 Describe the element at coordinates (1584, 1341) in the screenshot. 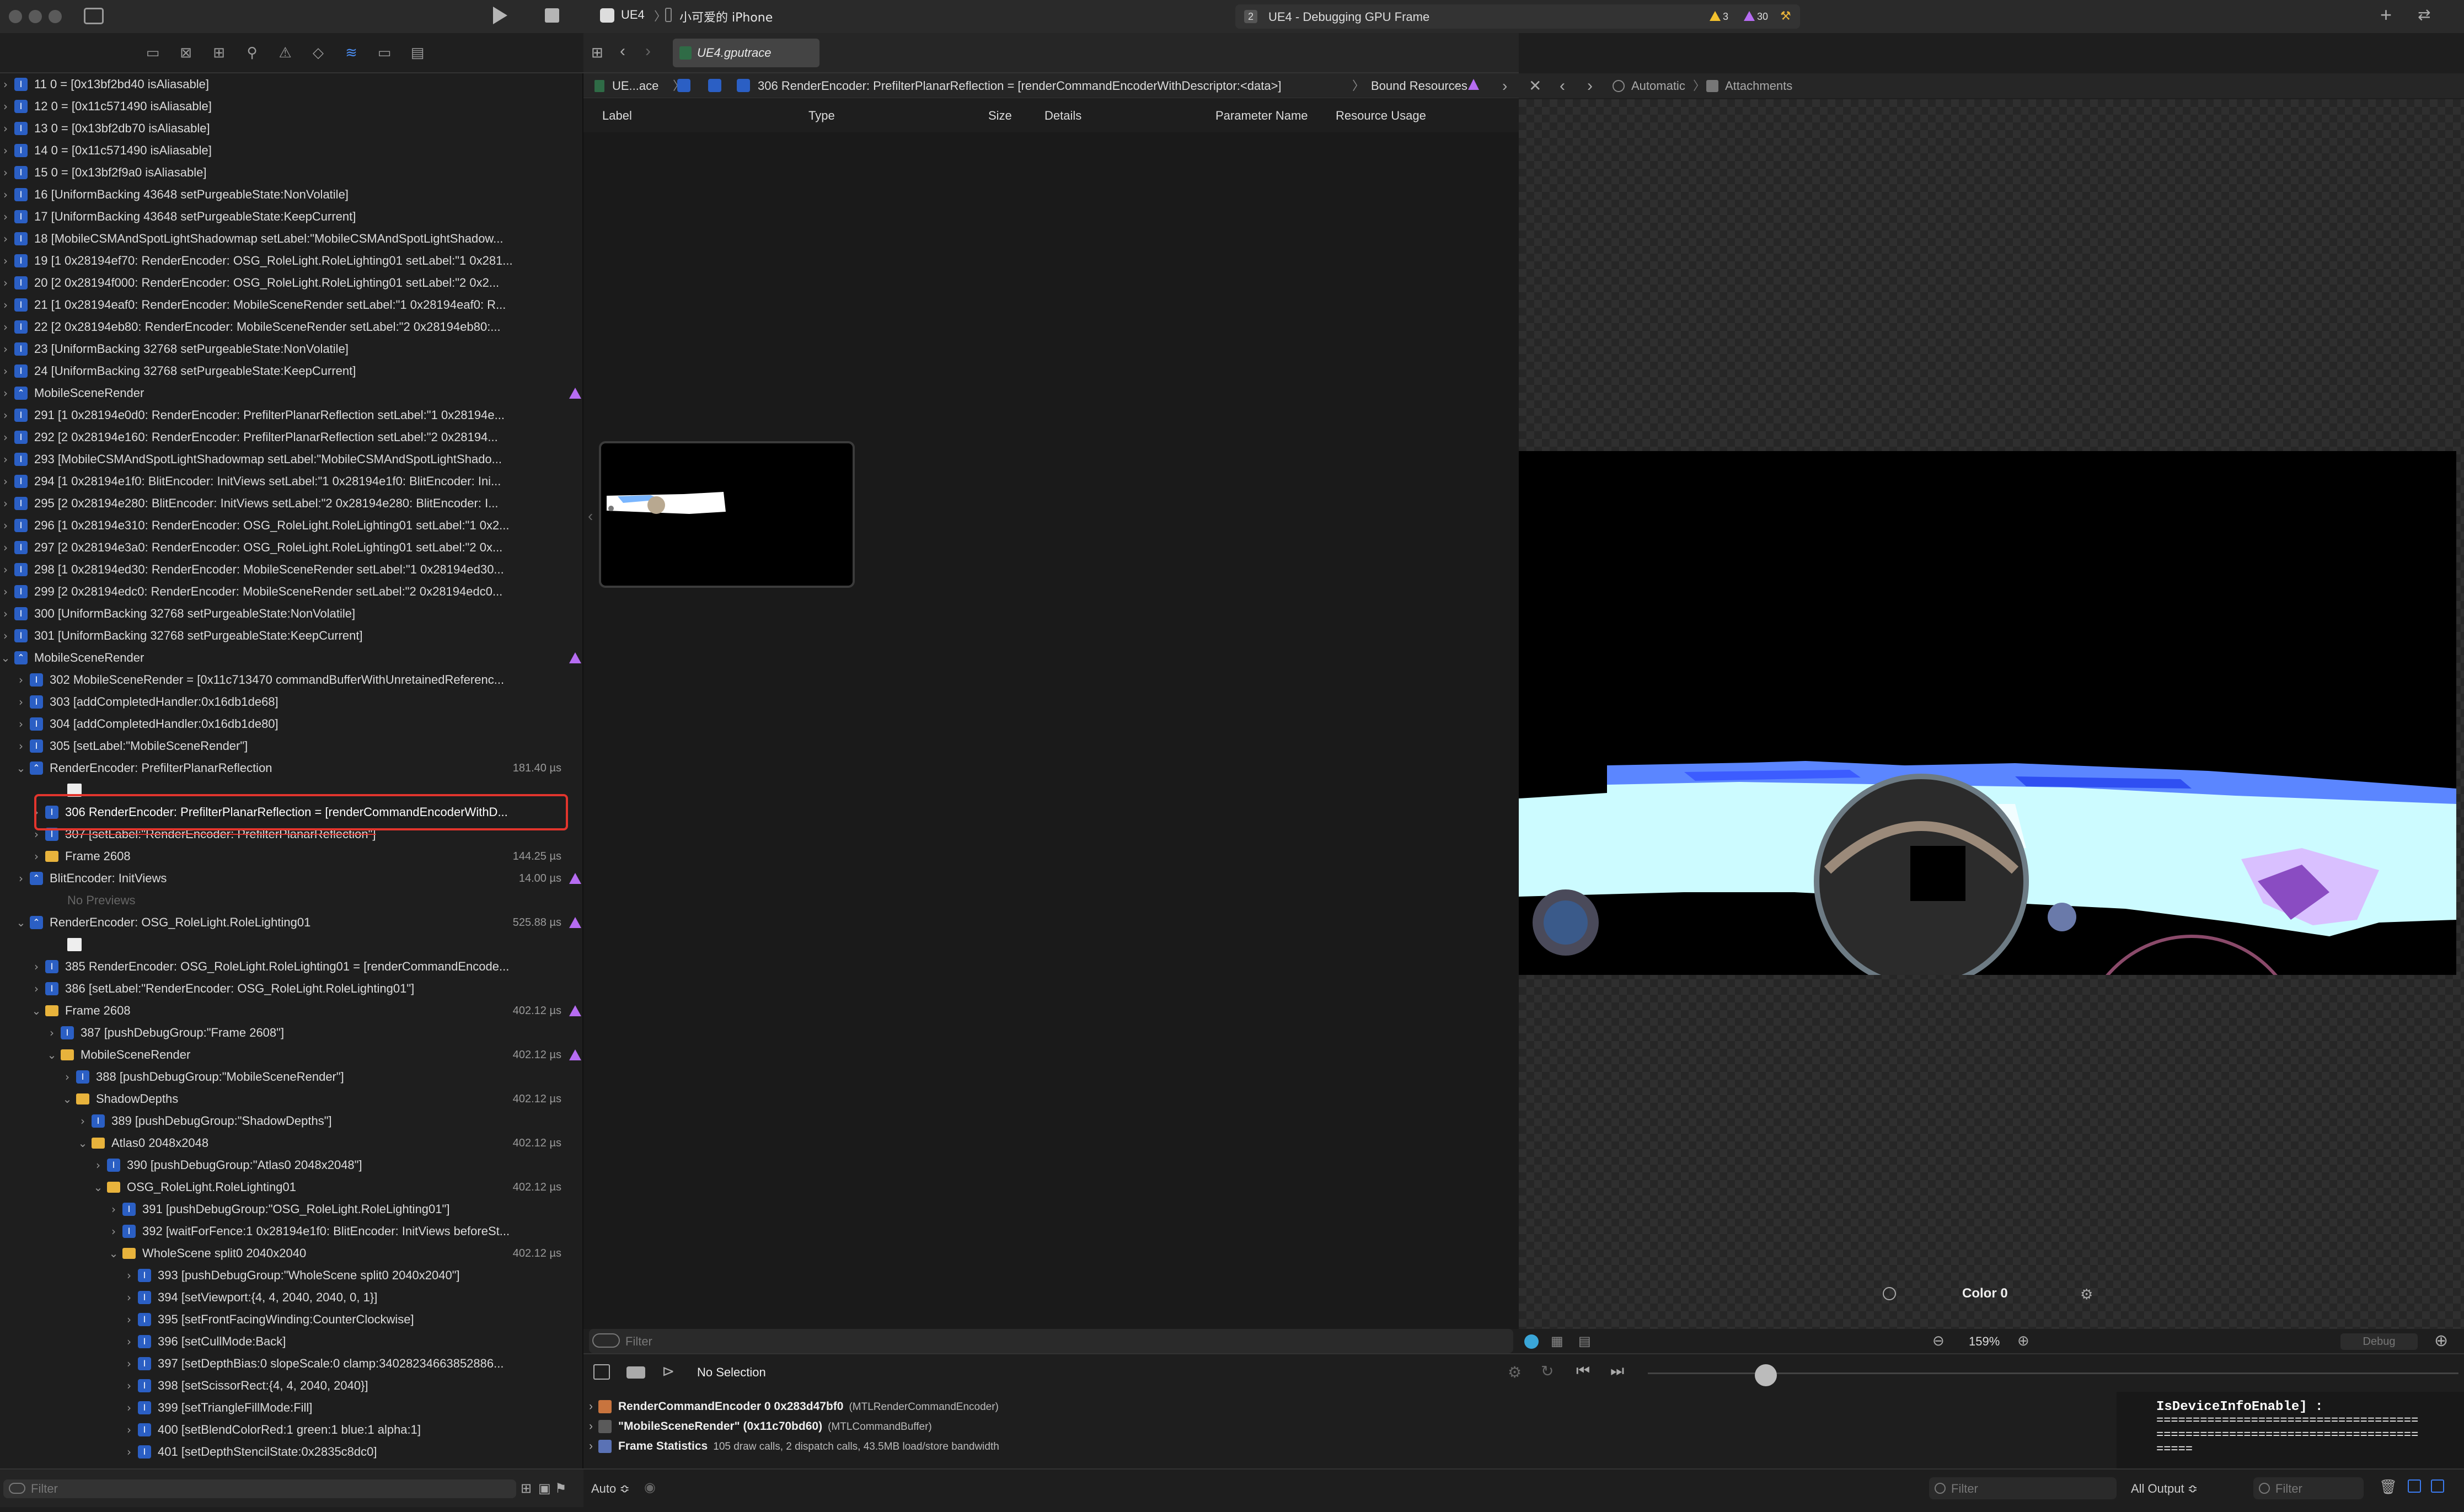

I see `frame-icon: ▤` at that location.